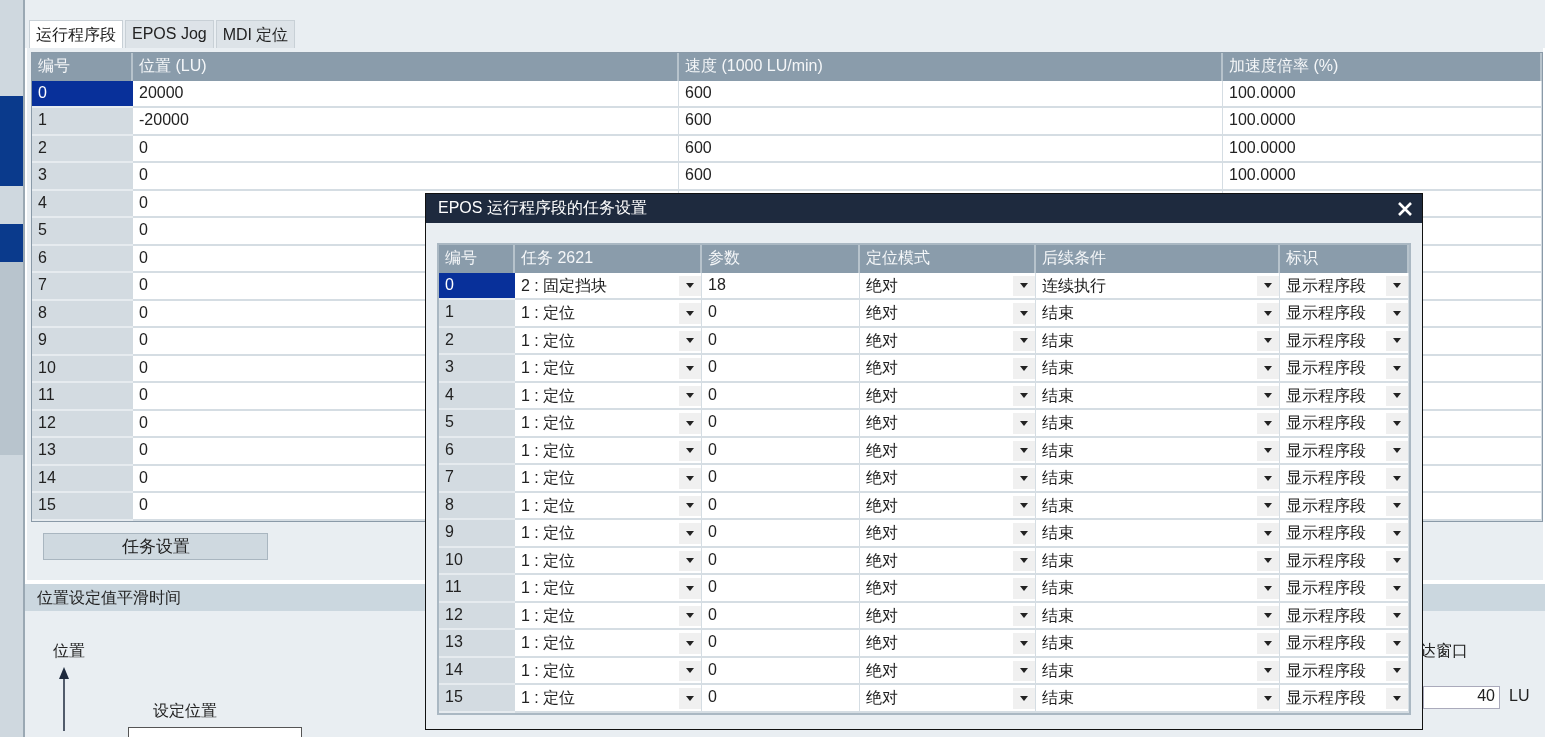  Describe the element at coordinates (477, 479) in the screenshot. I see `row-number: 7` at that location.